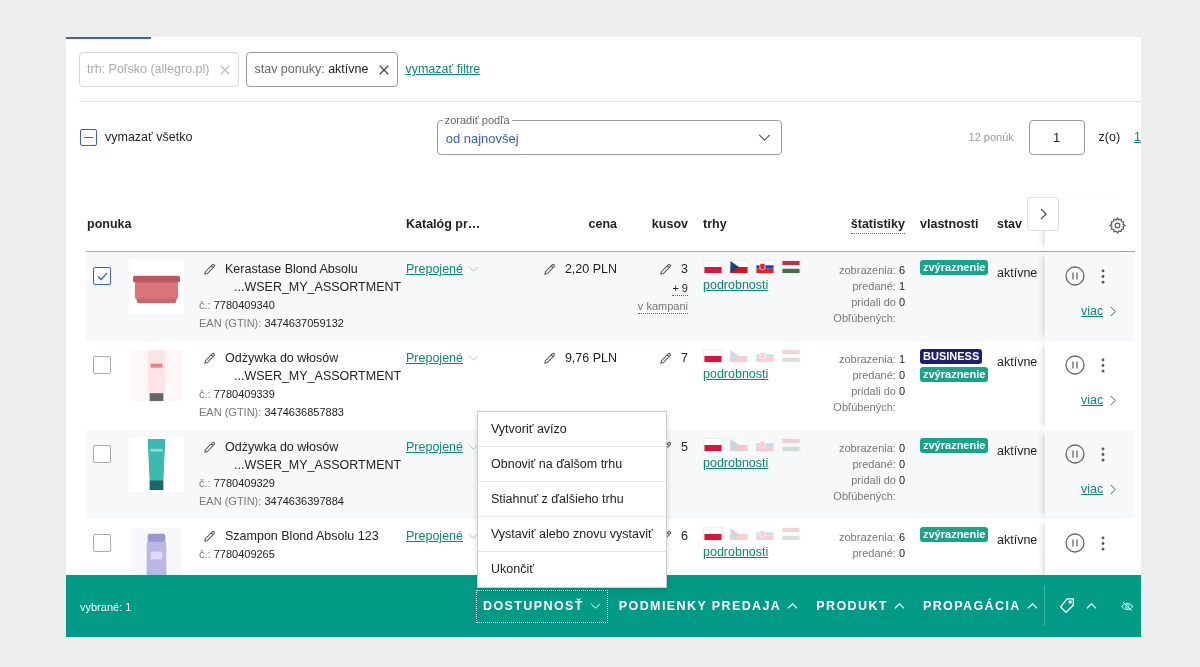  What do you see at coordinates (302, 536) in the screenshot?
I see `offer-title: Szampon Blond Absolu 123` at bounding box center [302, 536].